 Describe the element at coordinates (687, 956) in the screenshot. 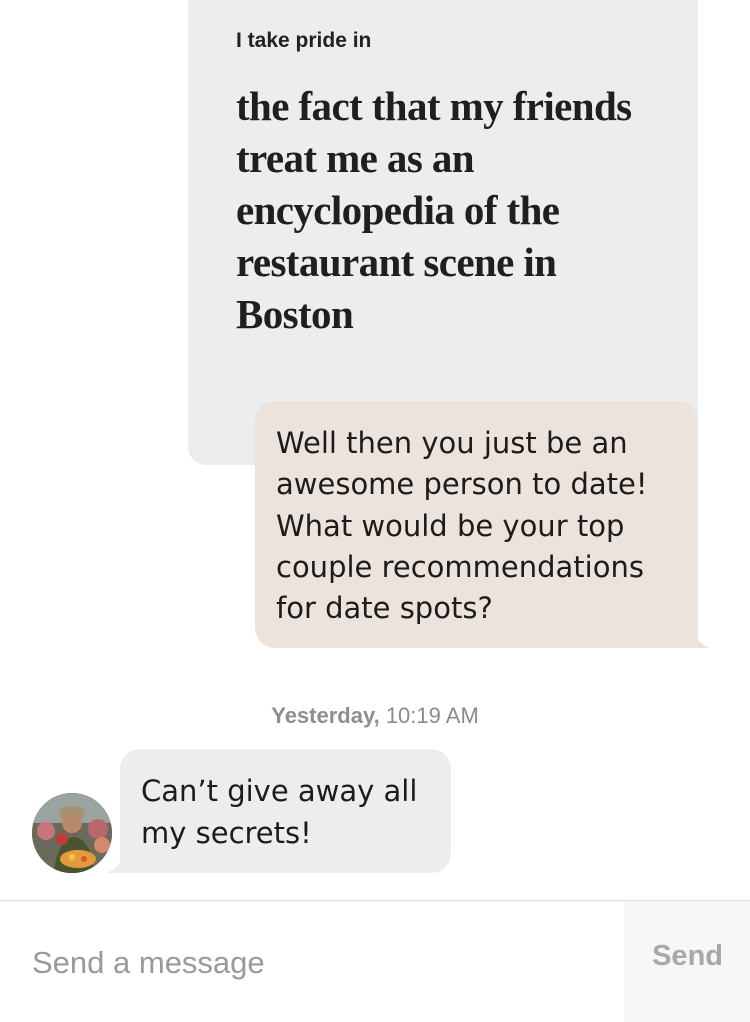

I see `send-button: Send` at that location.